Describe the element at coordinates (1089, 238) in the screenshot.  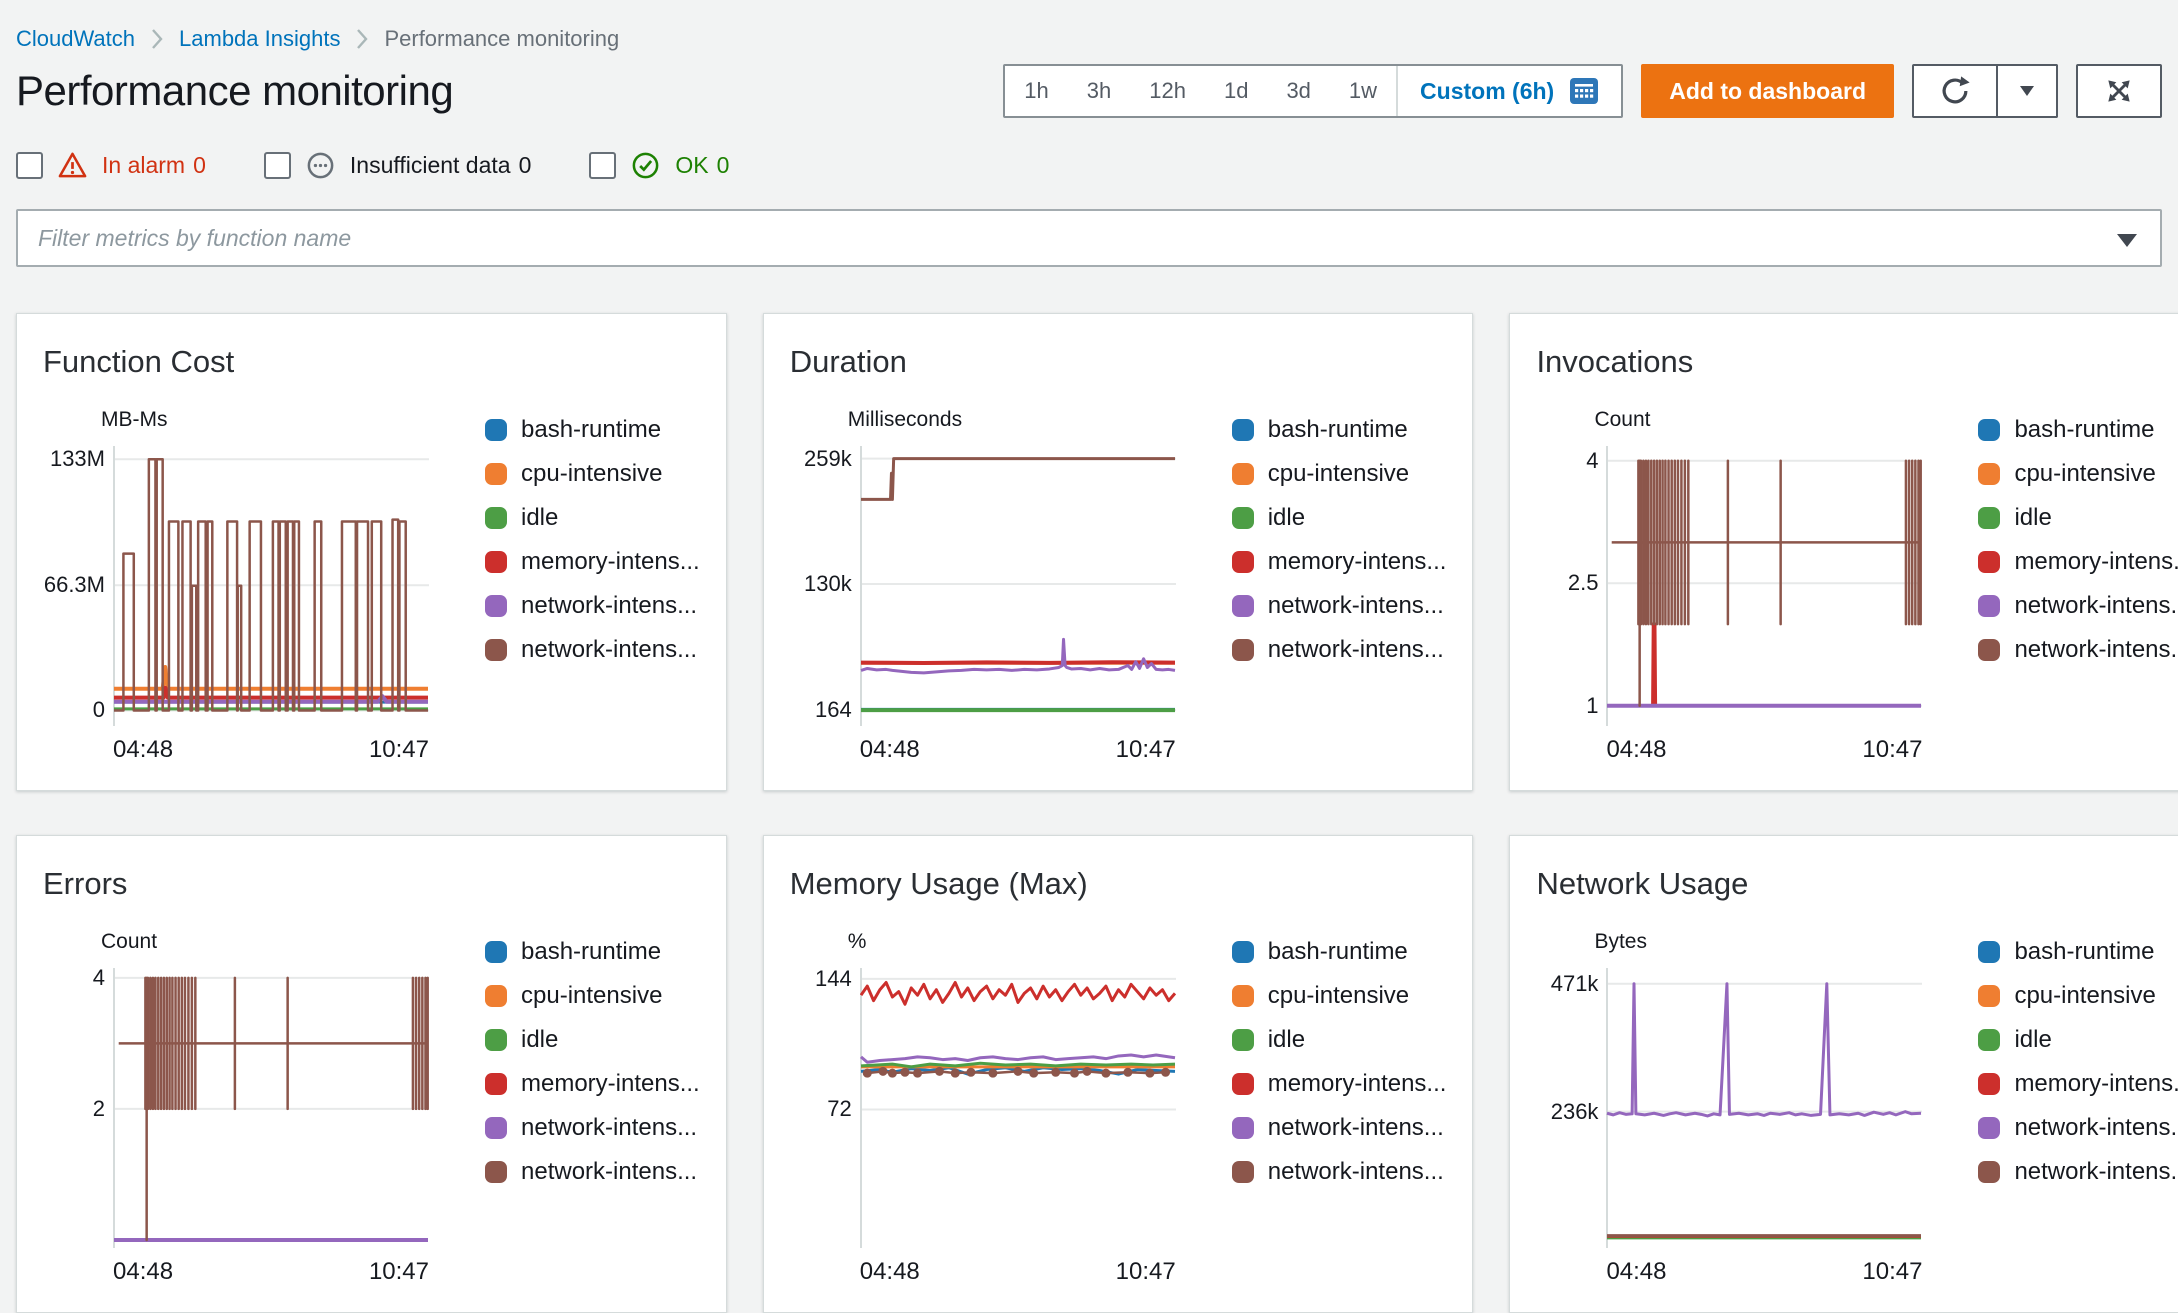
I see `filter-metrics-input` at that location.